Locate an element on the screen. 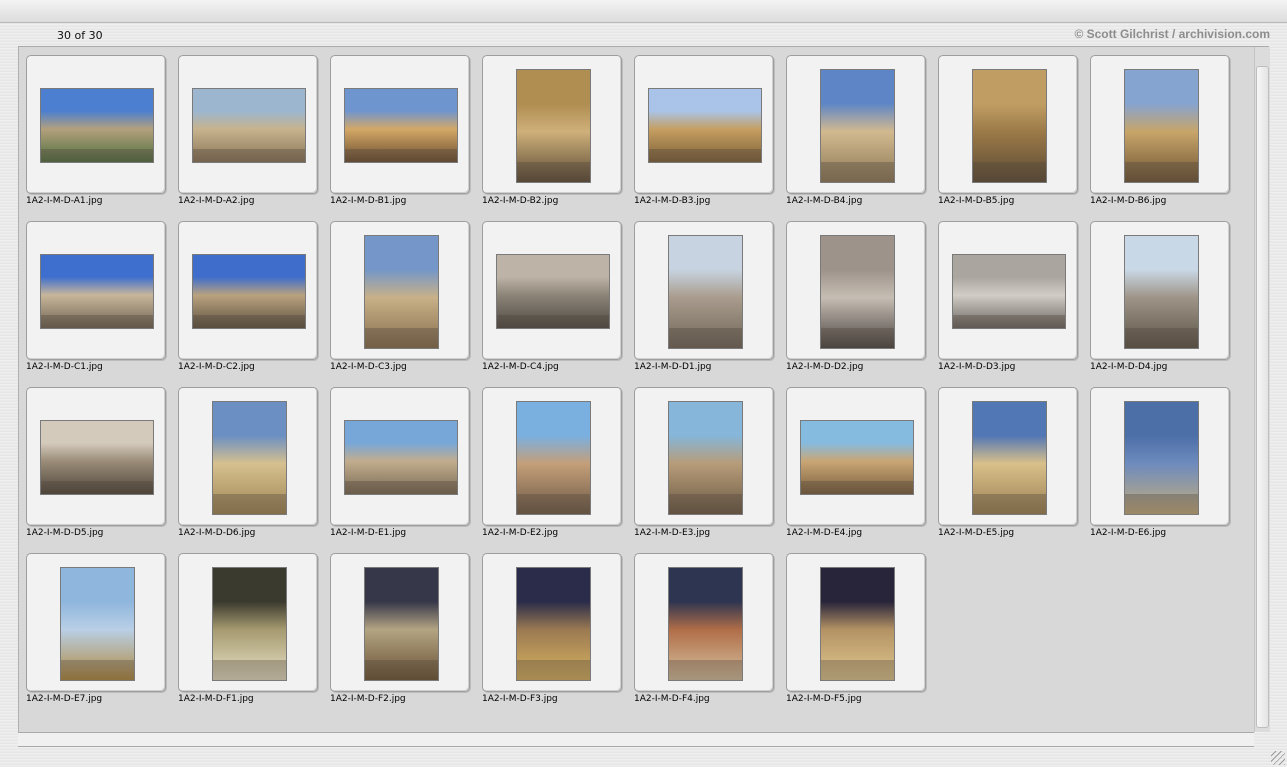 This screenshot has height=767, width=1287. thumbnail-tile: 1A2-I-M-D-E7.jpg is located at coordinates (102, 636).